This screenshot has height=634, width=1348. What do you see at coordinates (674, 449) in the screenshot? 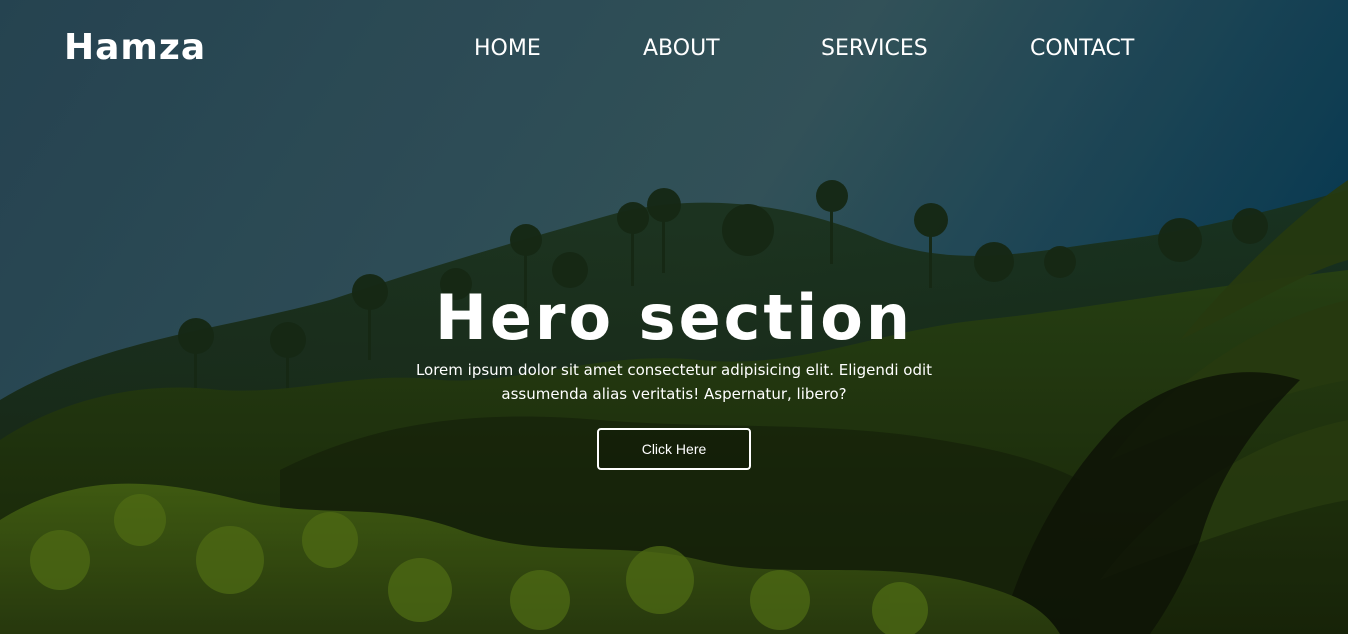
I see `click-here-button: Click Here` at bounding box center [674, 449].